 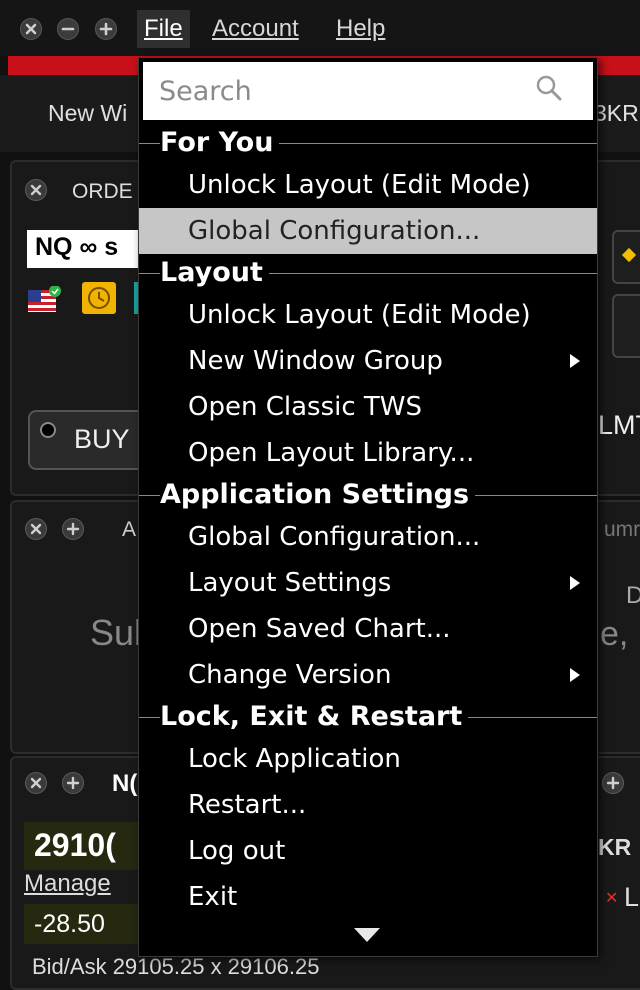 I want to click on section-title: Lock, Exit & Restart, so click(x=314, y=717).